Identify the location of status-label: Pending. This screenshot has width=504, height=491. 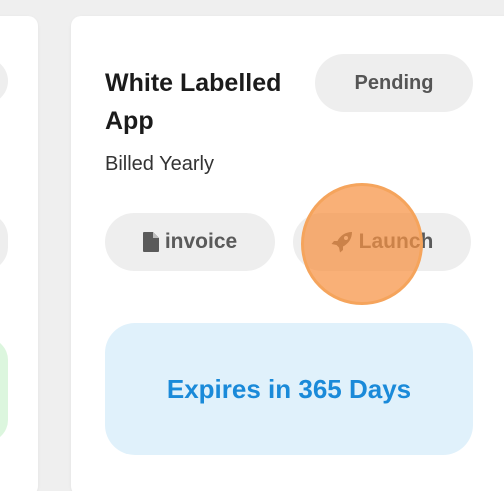
(394, 82).